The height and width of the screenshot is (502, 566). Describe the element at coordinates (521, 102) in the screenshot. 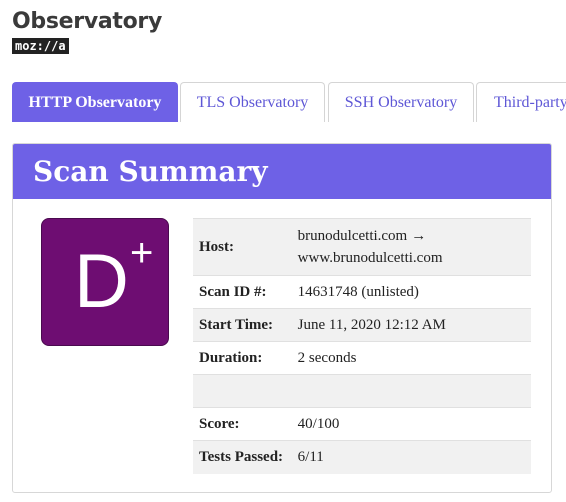

I see `tab-third-party: Third-party` at that location.